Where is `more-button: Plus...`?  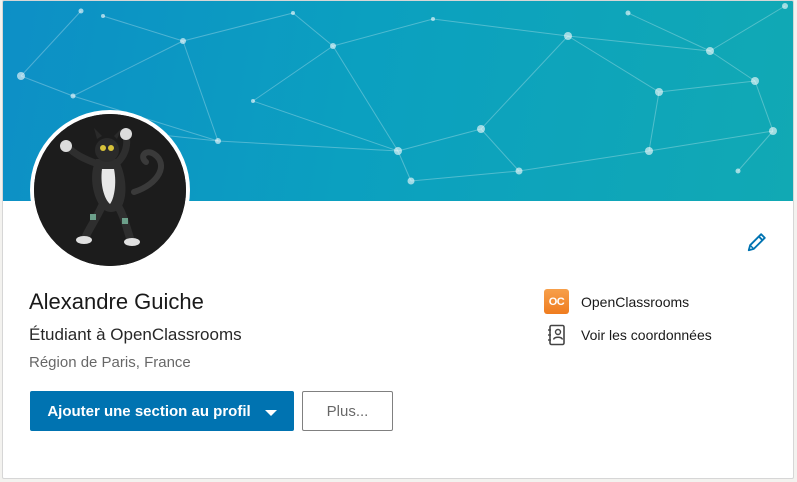
more-button: Plus... is located at coordinates (347, 411).